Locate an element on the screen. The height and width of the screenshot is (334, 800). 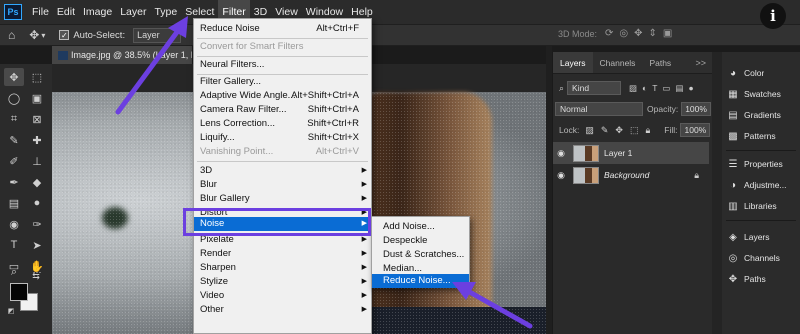
crop-tool-icon: ⌗ is located at coordinates (14, 119).